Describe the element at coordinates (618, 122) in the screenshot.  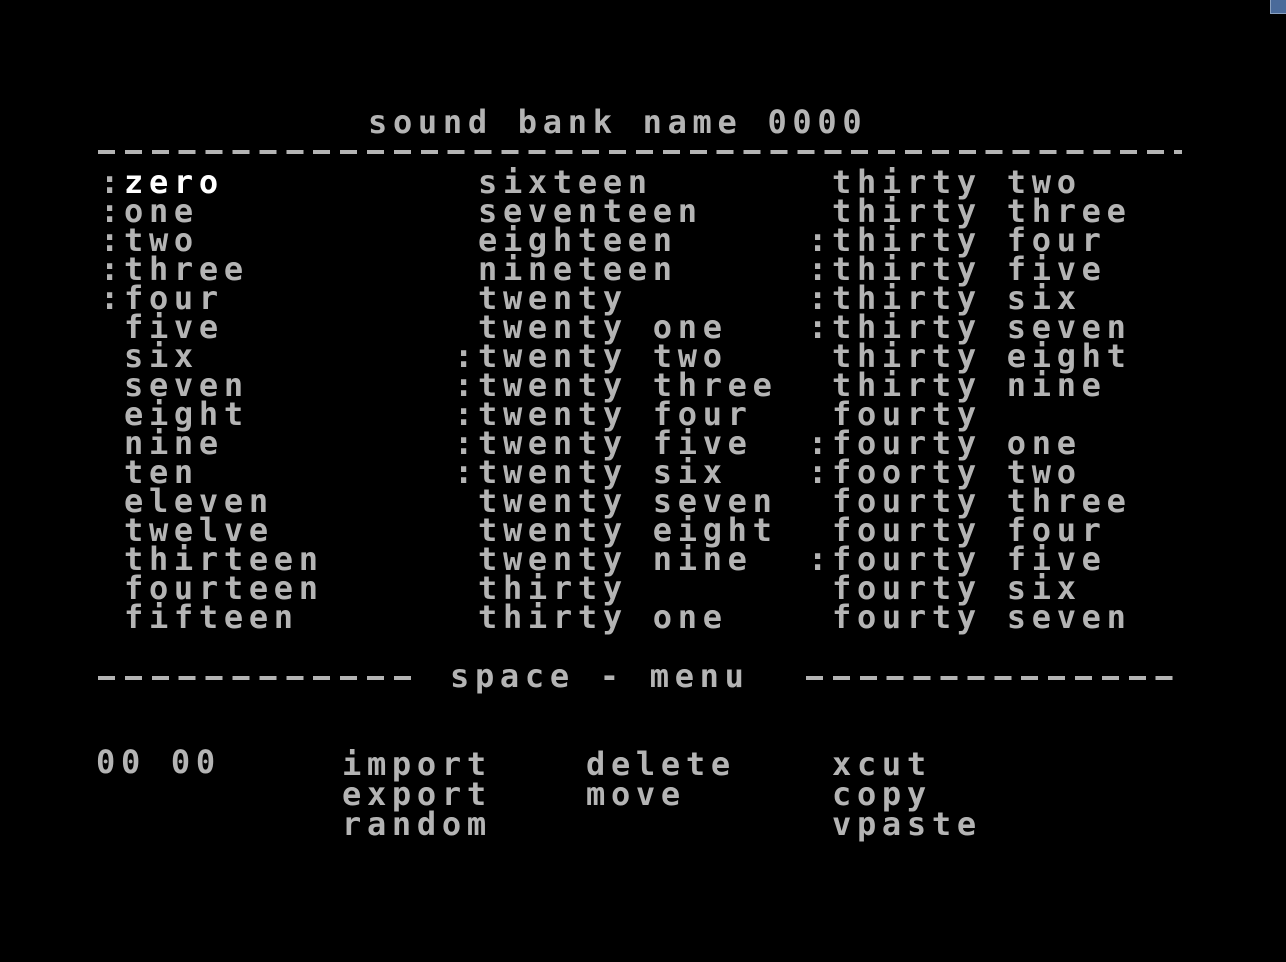
I see `bank-title: sound bank name 0000` at that location.